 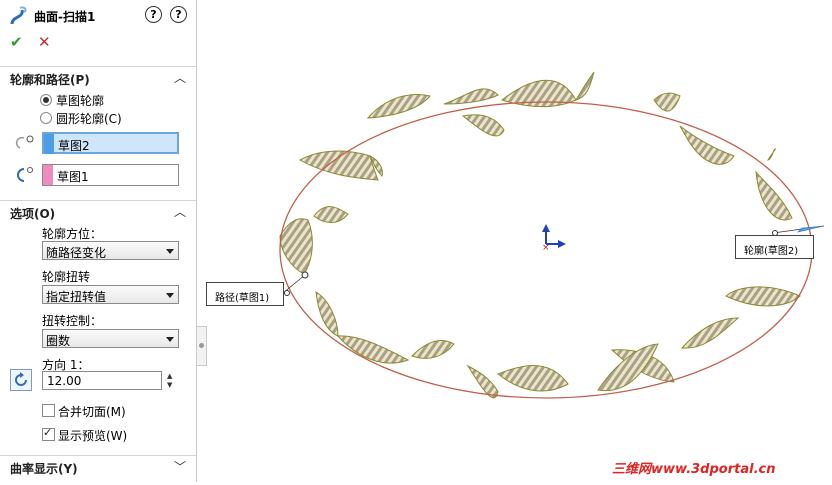 What do you see at coordinates (242, 298) in the screenshot?
I see `path-callout-label: 路径(草图1)` at bounding box center [242, 298].